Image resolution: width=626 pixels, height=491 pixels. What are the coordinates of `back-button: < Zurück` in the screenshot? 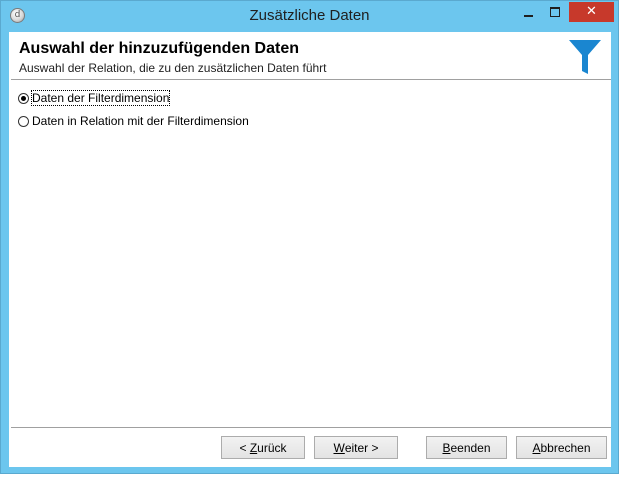 It's located at (263, 447).